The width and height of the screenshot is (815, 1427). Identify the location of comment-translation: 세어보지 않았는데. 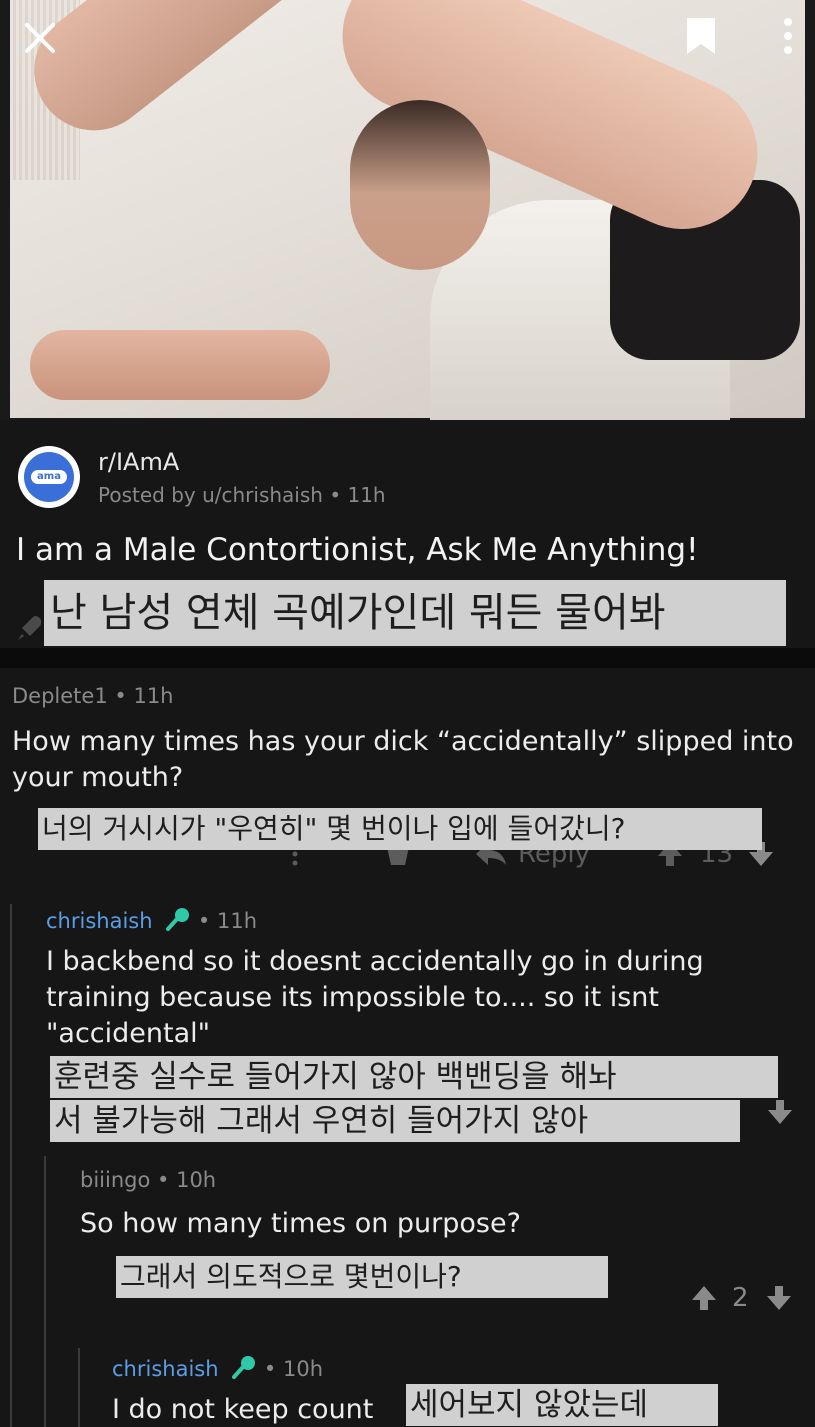
(562, 1405).